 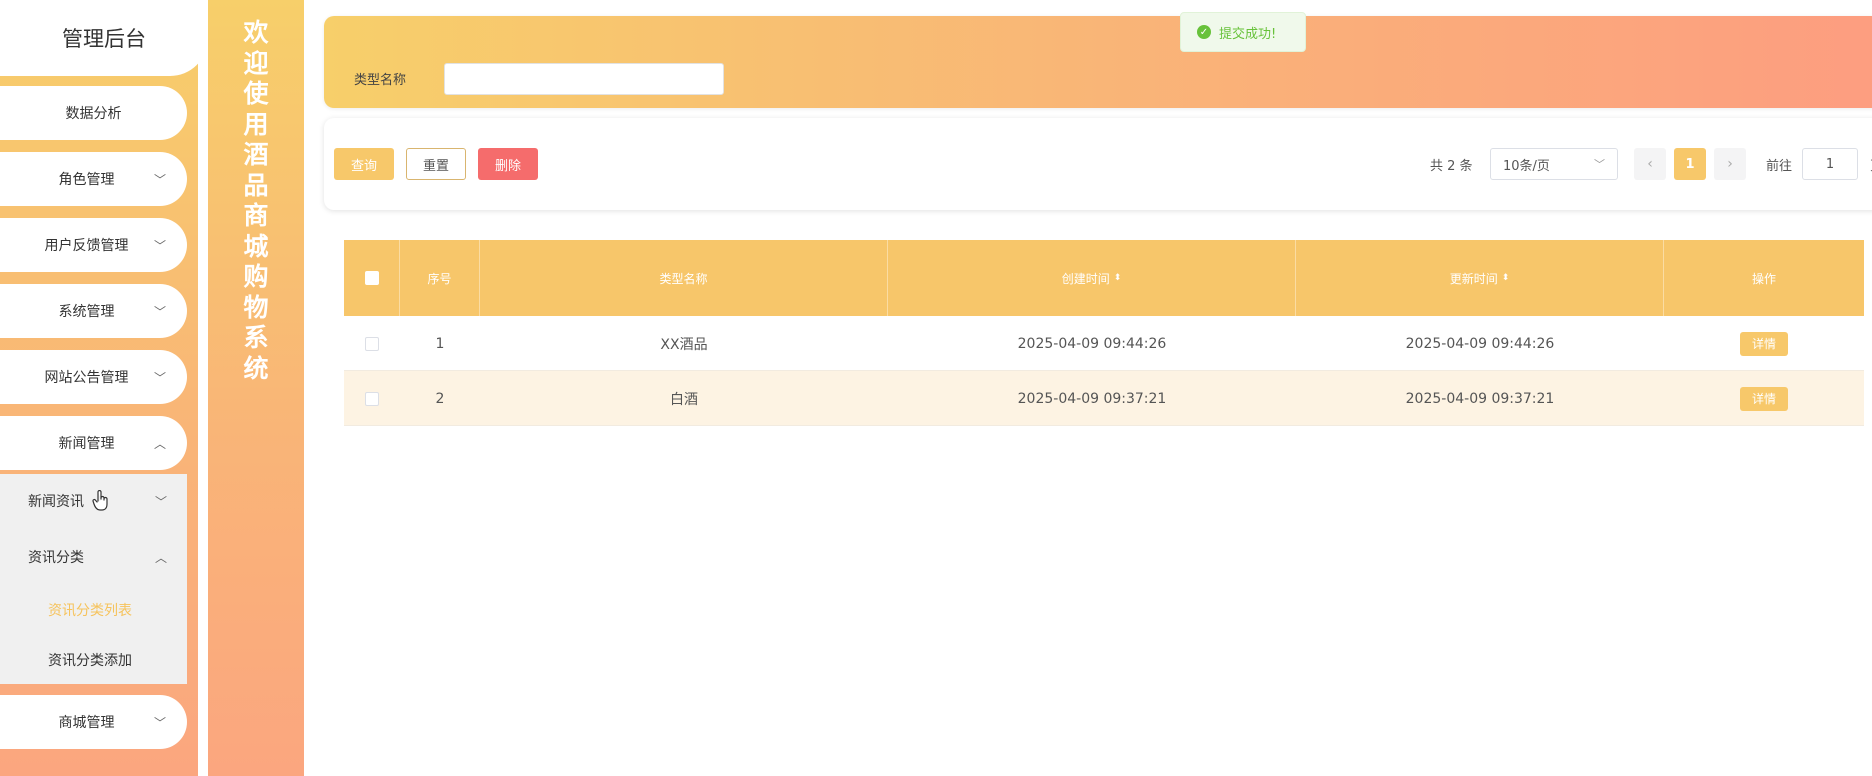 What do you see at coordinates (584, 79) in the screenshot?
I see `search-input` at bounding box center [584, 79].